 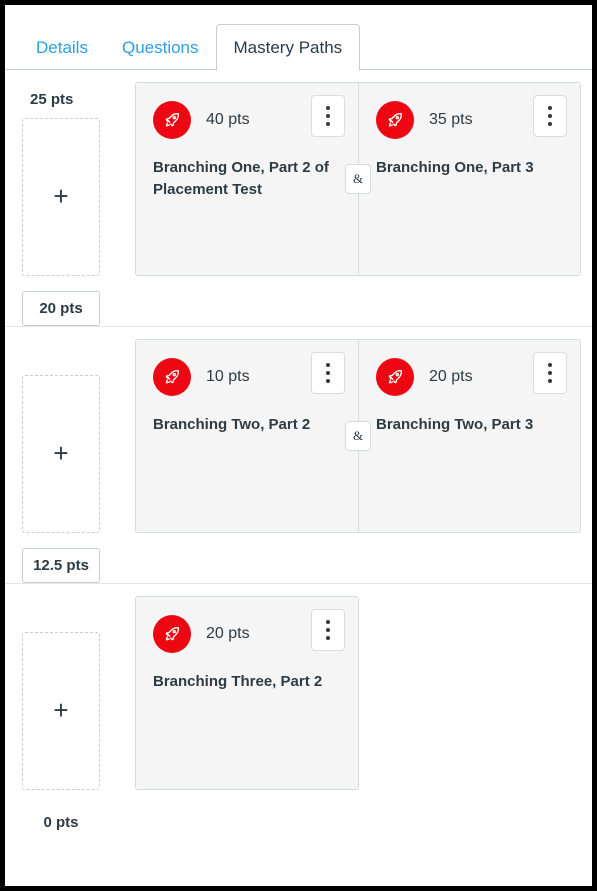 What do you see at coordinates (288, 47) in the screenshot?
I see `tab-mastery-paths: Mastery Paths` at bounding box center [288, 47].